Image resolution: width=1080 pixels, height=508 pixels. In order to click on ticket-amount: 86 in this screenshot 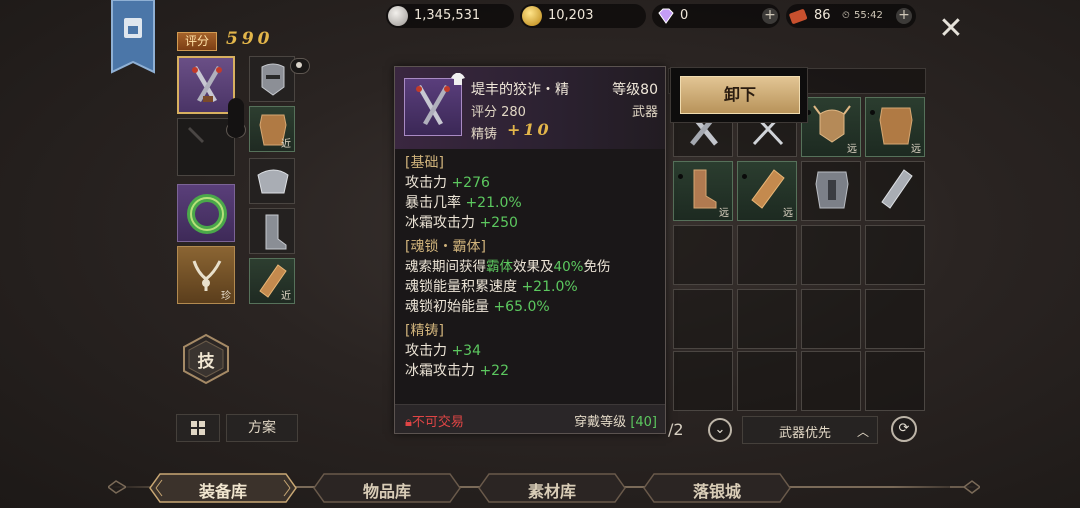, I will do `click(822, 15)`.